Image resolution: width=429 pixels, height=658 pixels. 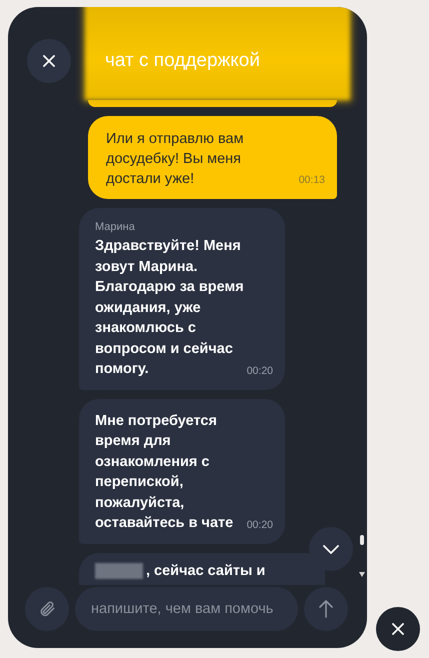 I want to click on message-text: Мне потребуется время для ознакомления с перепиской, пожалуйста, оставайтесь в чате, so click(x=164, y=472).